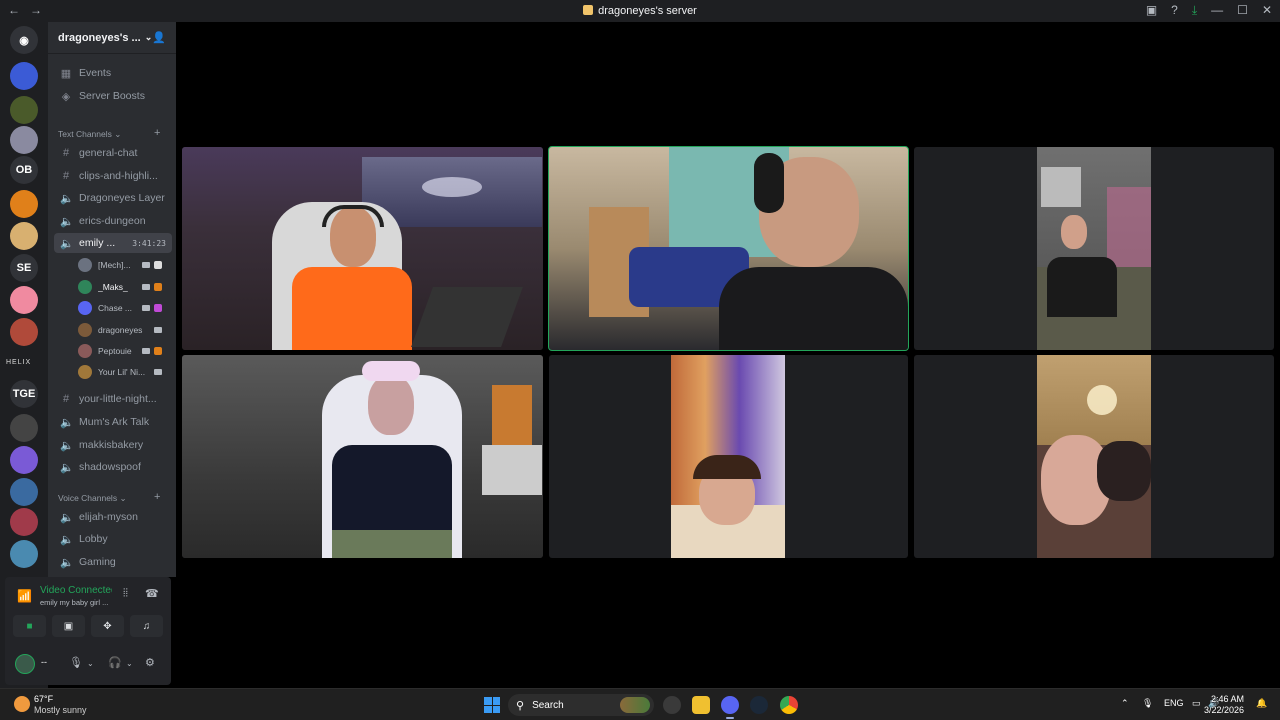 The height and width of the screenshot is (720, 1280). Describe the element at coordinates (115, 662) in the screenshot. I see `headphones-icon: 🎧` at that location.